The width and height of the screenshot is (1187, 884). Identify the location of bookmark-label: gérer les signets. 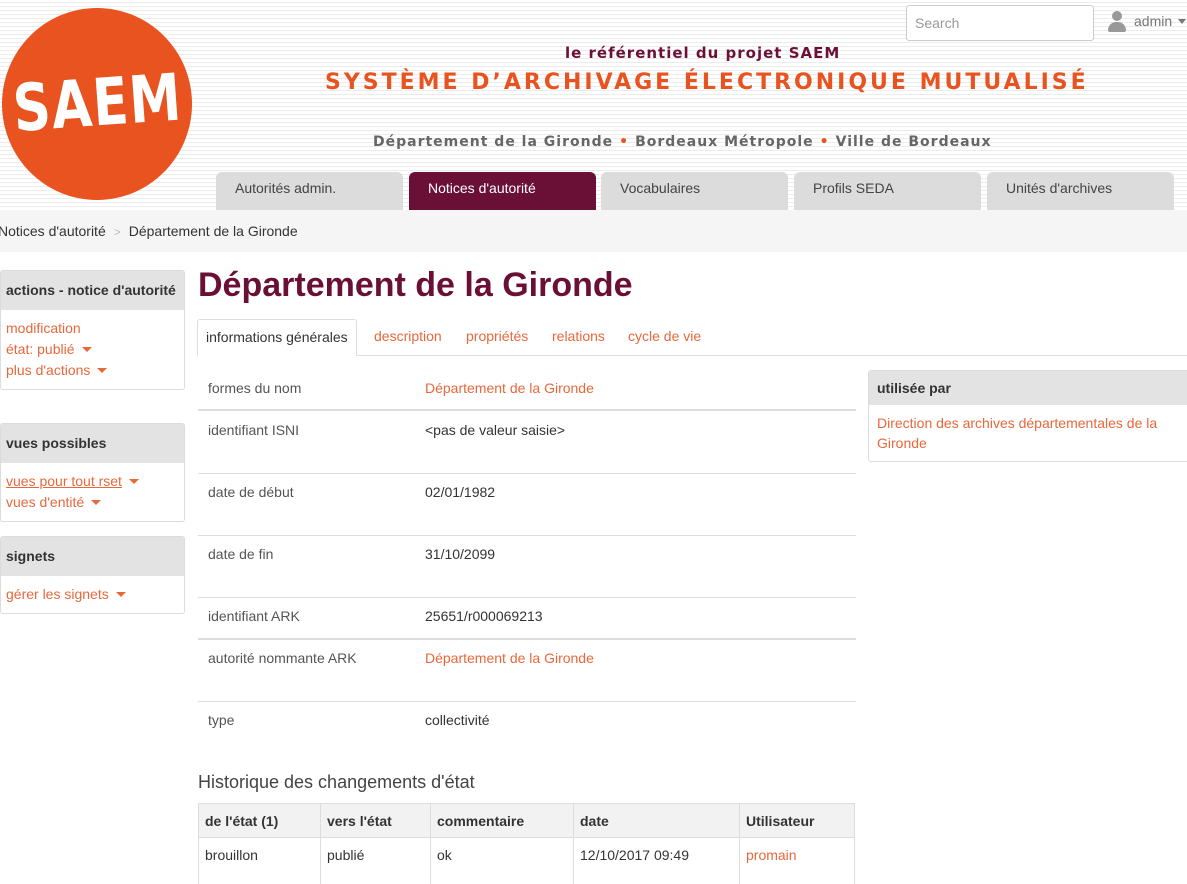
(57, 594).